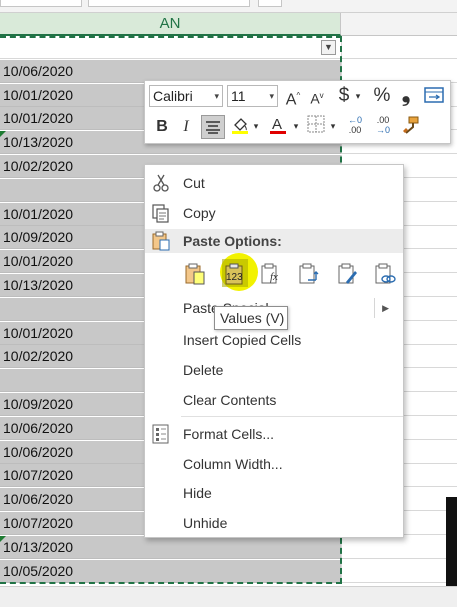  What do you see at coordinates (274, 213) in the screenshot?
I see `menu-item-copy: Copy` at bounding box center [274, 213].